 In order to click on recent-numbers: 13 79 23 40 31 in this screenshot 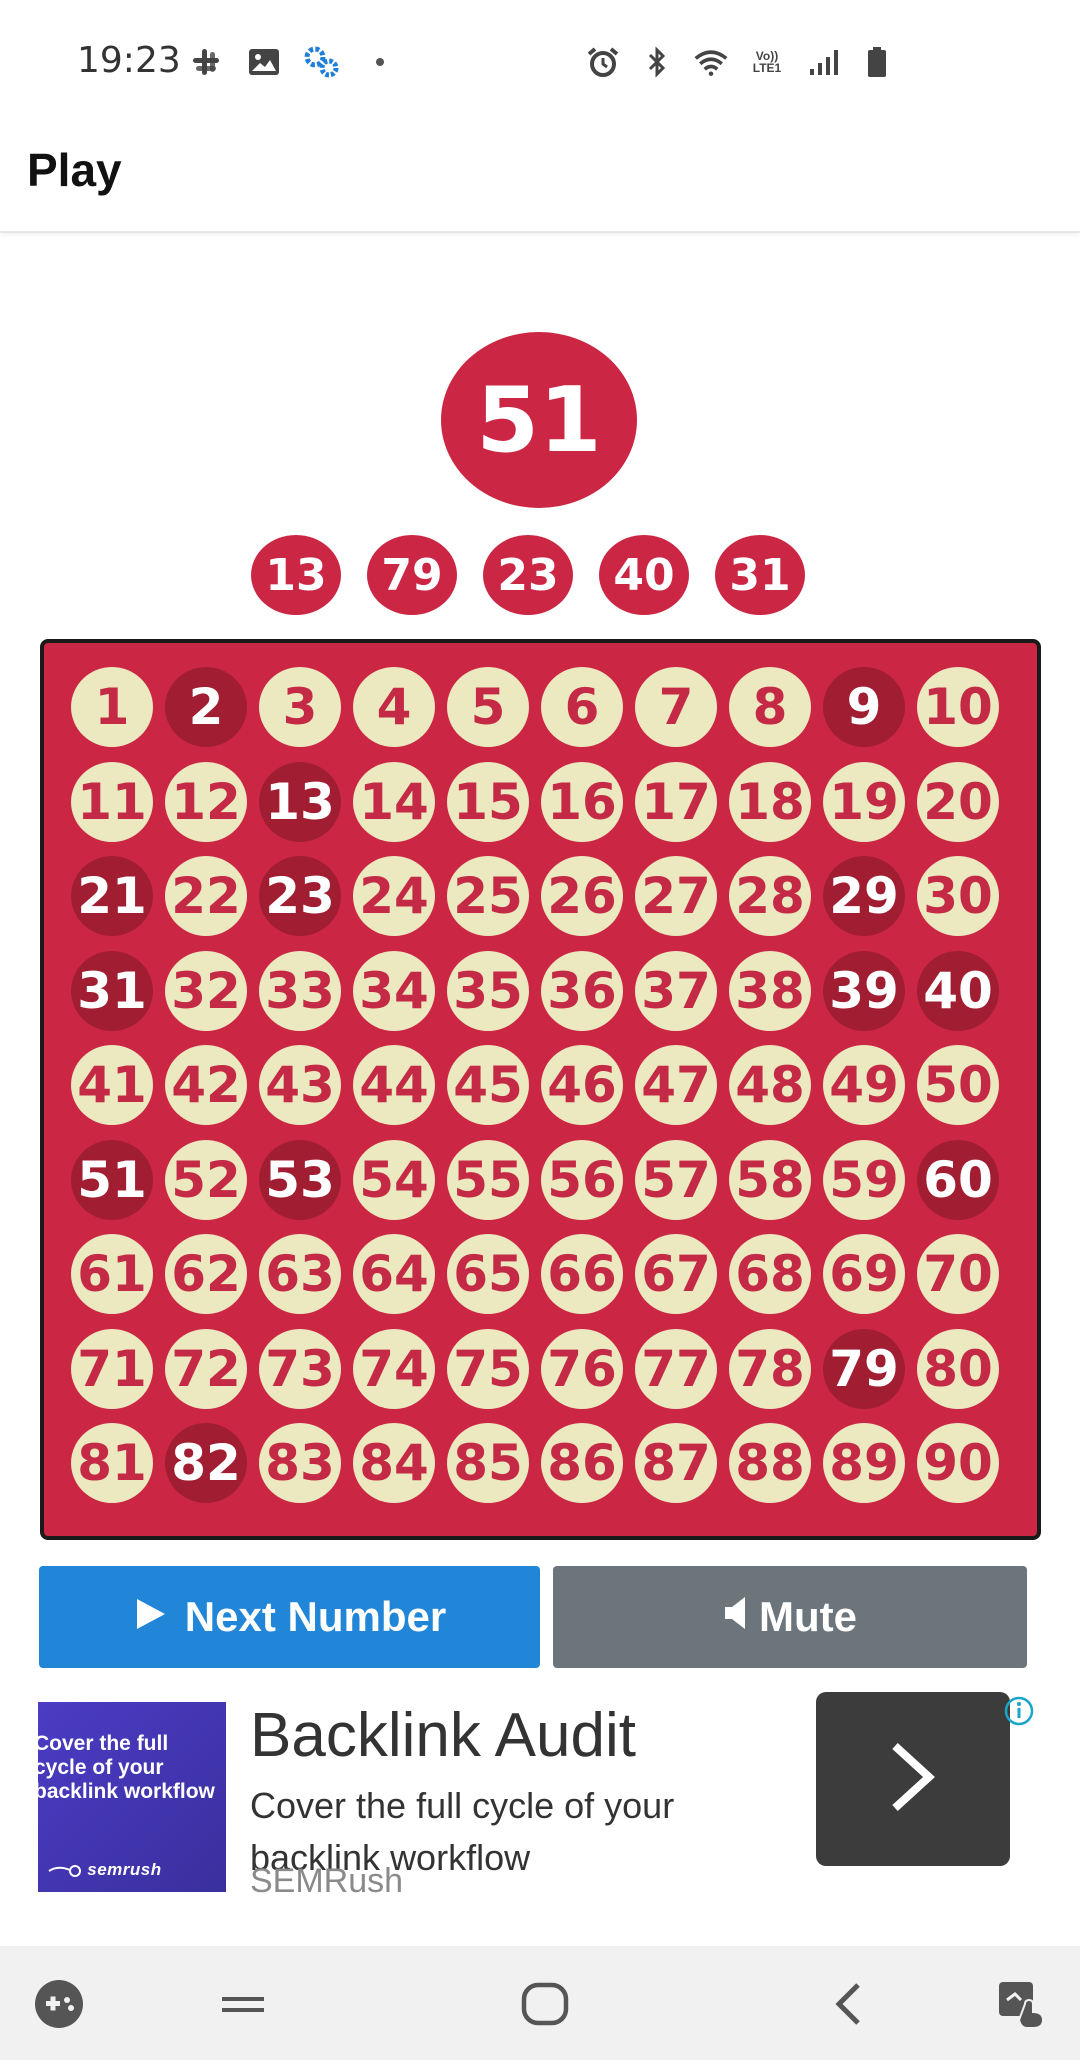, I will do `click(528, 575)`.